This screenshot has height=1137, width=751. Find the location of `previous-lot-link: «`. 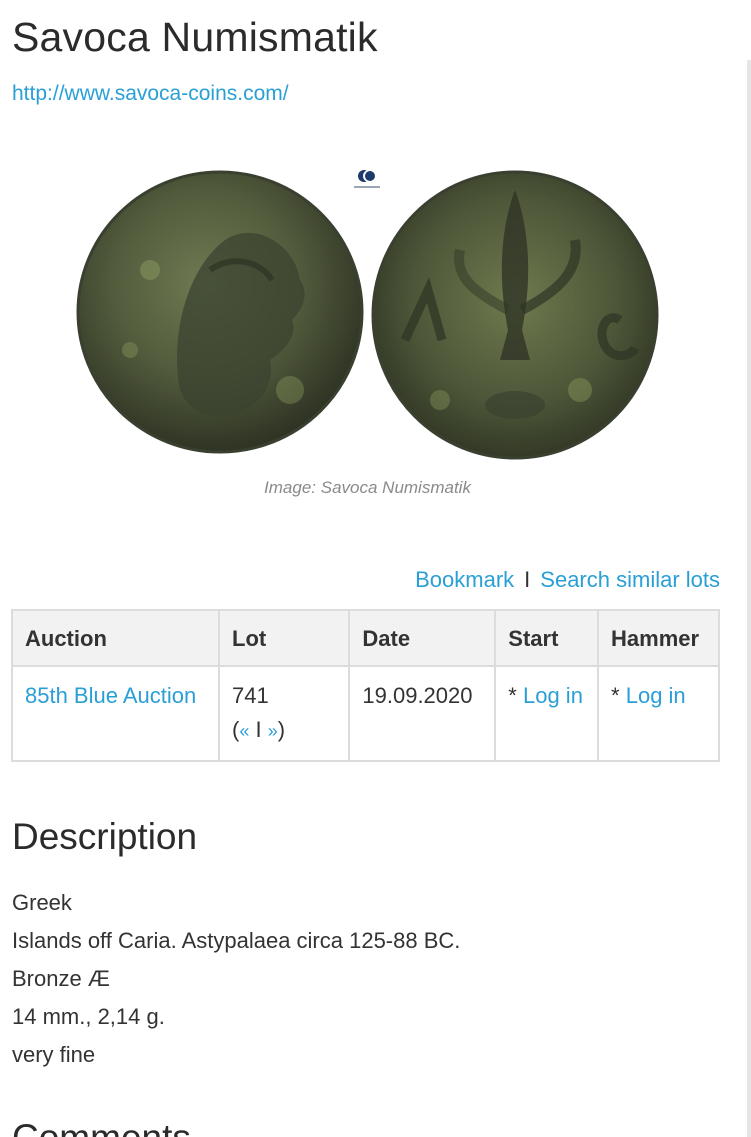

previous-lot-link: « is located at coordinates (244, 731).